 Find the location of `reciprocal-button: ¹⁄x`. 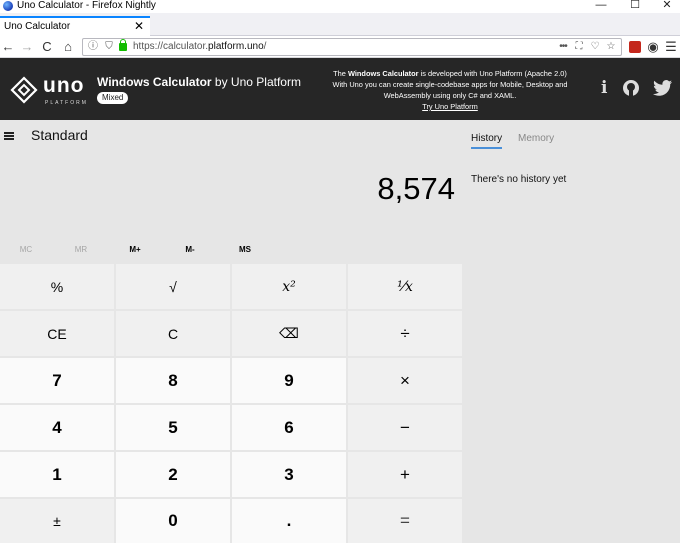

reciprocal-button: ¹⁄x is located at coordinates (405, 286).